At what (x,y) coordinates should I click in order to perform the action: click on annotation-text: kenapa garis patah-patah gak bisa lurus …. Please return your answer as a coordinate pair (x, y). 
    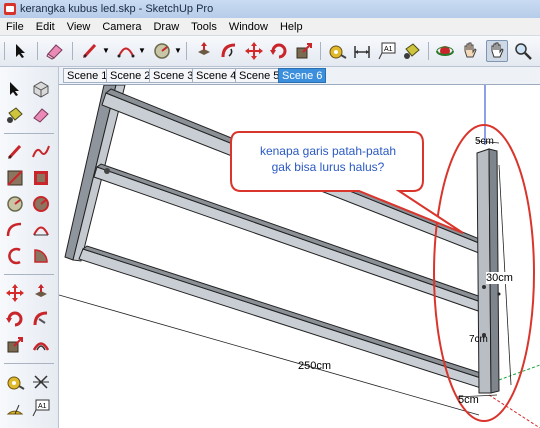
    Looking at the image, I should click on (328, 159).